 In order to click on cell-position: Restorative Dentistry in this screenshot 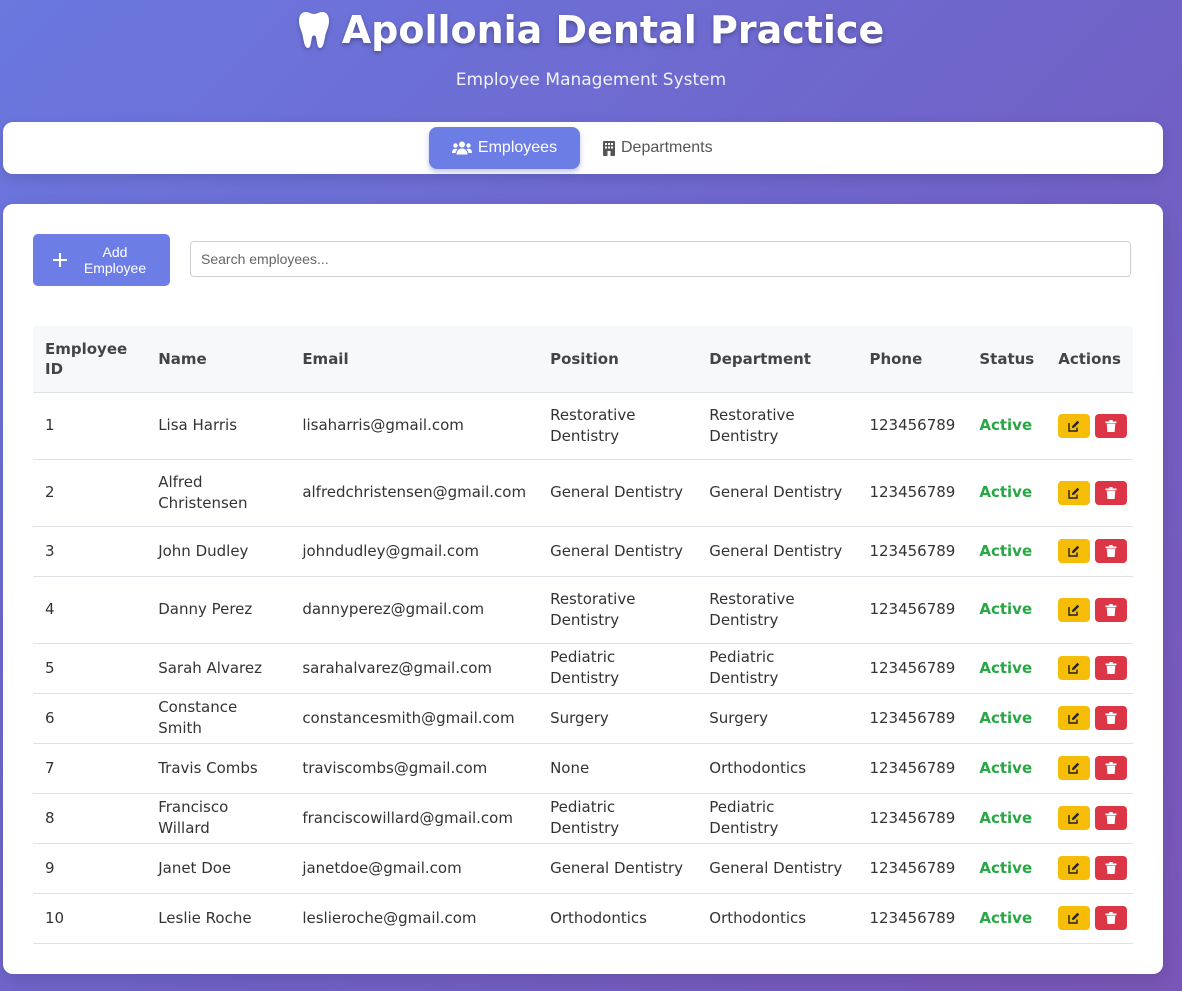, I will do `click(618, 610)`.